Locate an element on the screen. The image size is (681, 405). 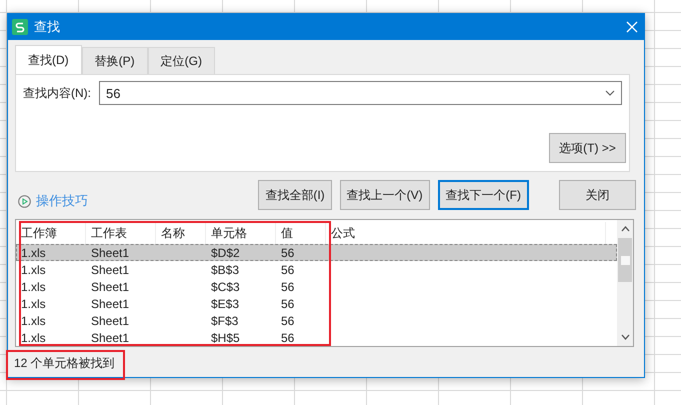
result-row: 1.xls Sheet1 $H$5 56 is located at coordinates (316, 337).